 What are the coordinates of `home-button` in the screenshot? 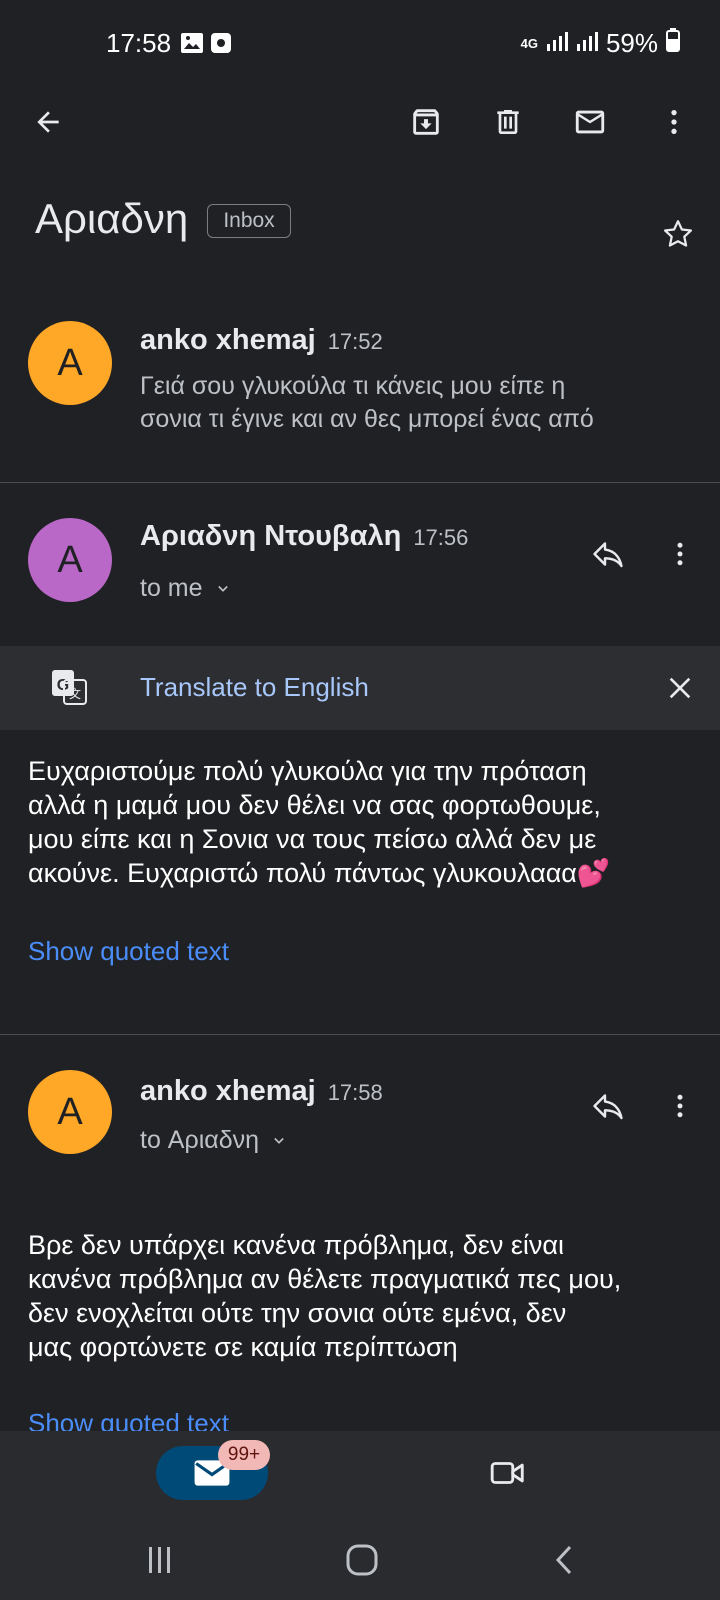 It's located at (362, 1560).